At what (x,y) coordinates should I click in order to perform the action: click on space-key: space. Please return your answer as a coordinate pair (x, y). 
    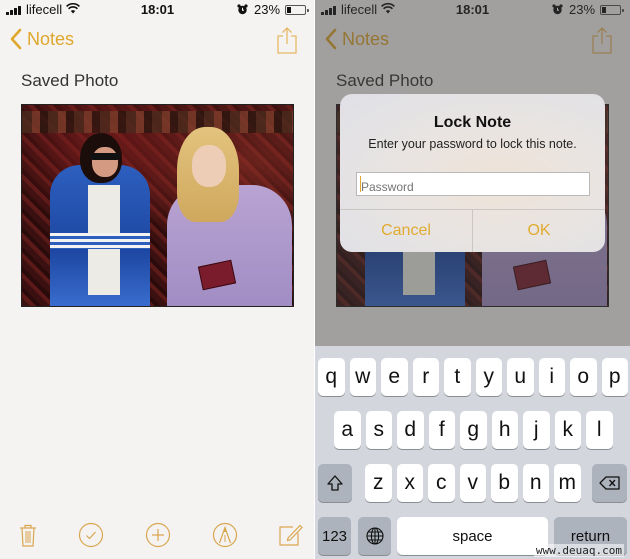
    Looking at the image, I should click on (472, 536).